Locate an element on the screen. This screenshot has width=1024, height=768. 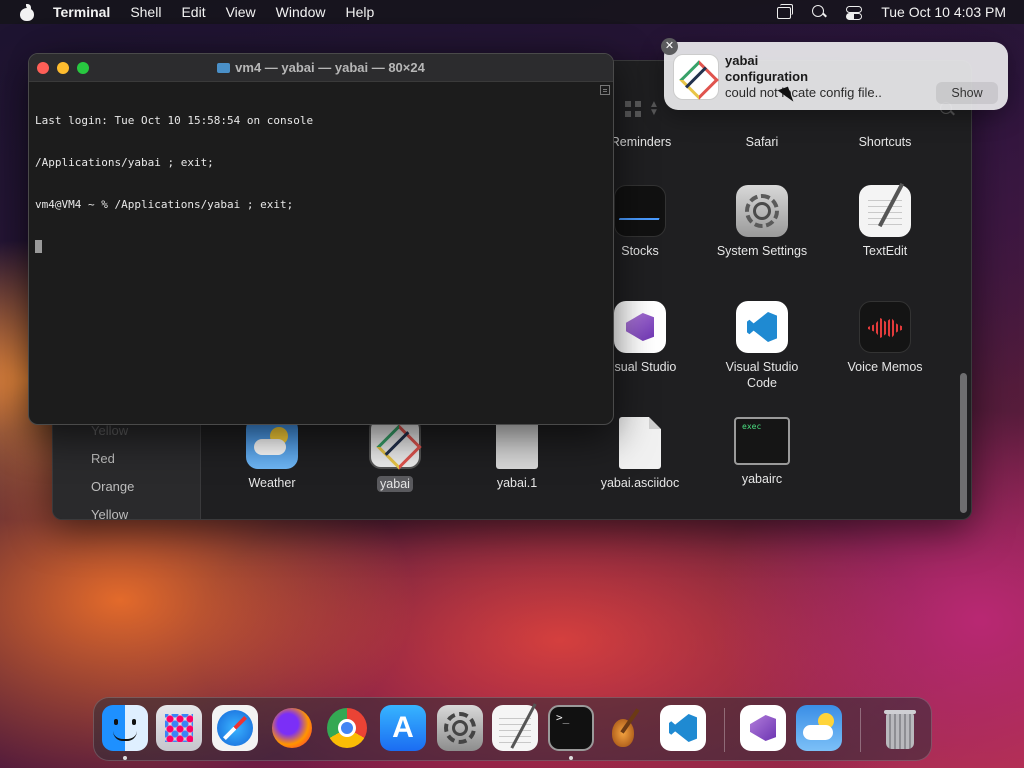
mouse-pointer-icon is located at coordinates (786, 97).